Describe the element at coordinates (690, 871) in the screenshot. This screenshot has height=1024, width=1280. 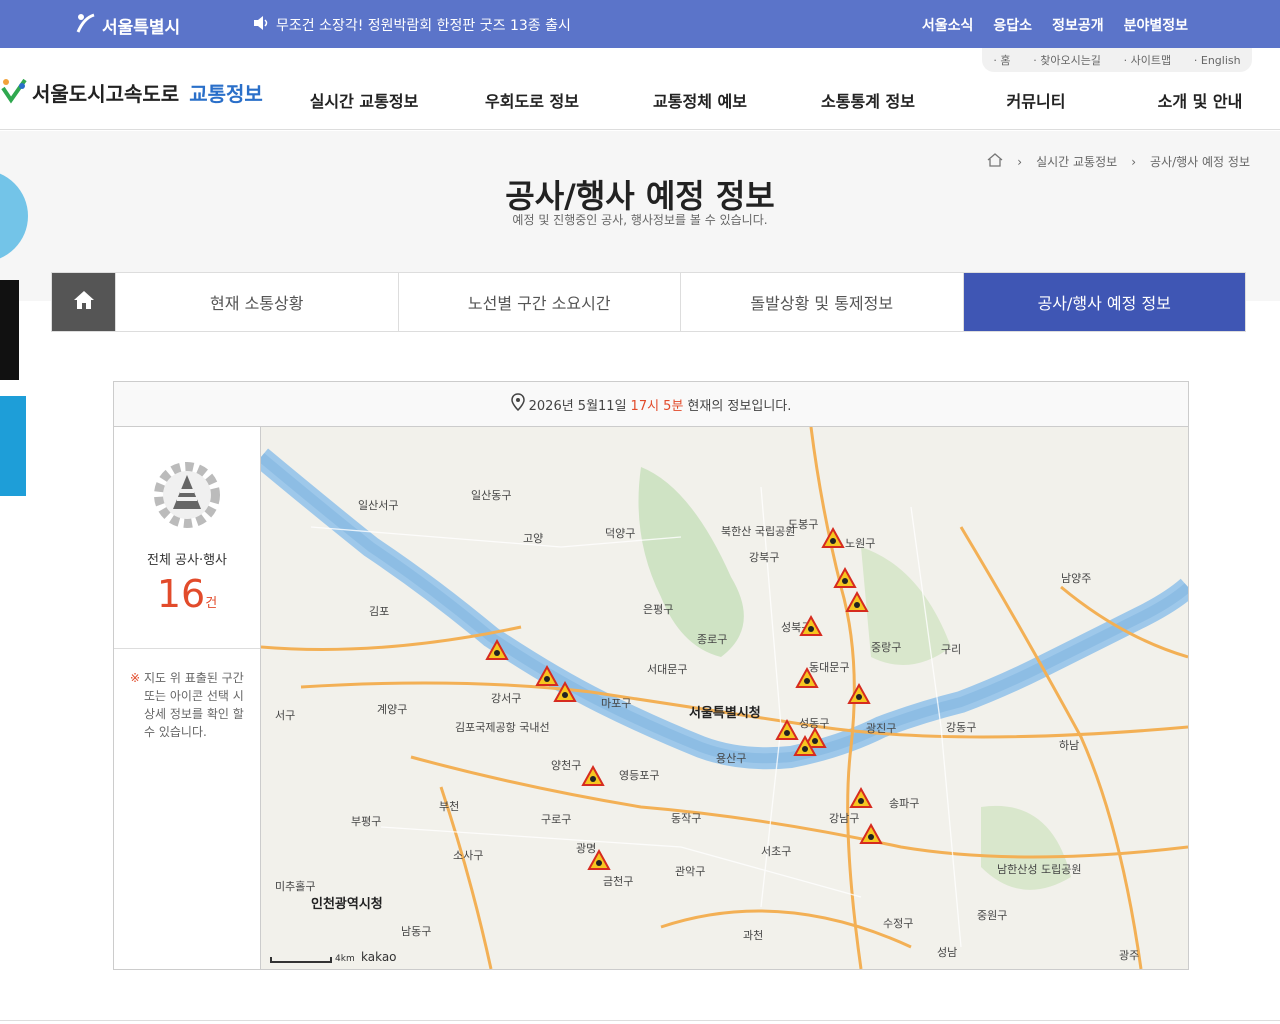
I see `map-label: 관악구` at that location.